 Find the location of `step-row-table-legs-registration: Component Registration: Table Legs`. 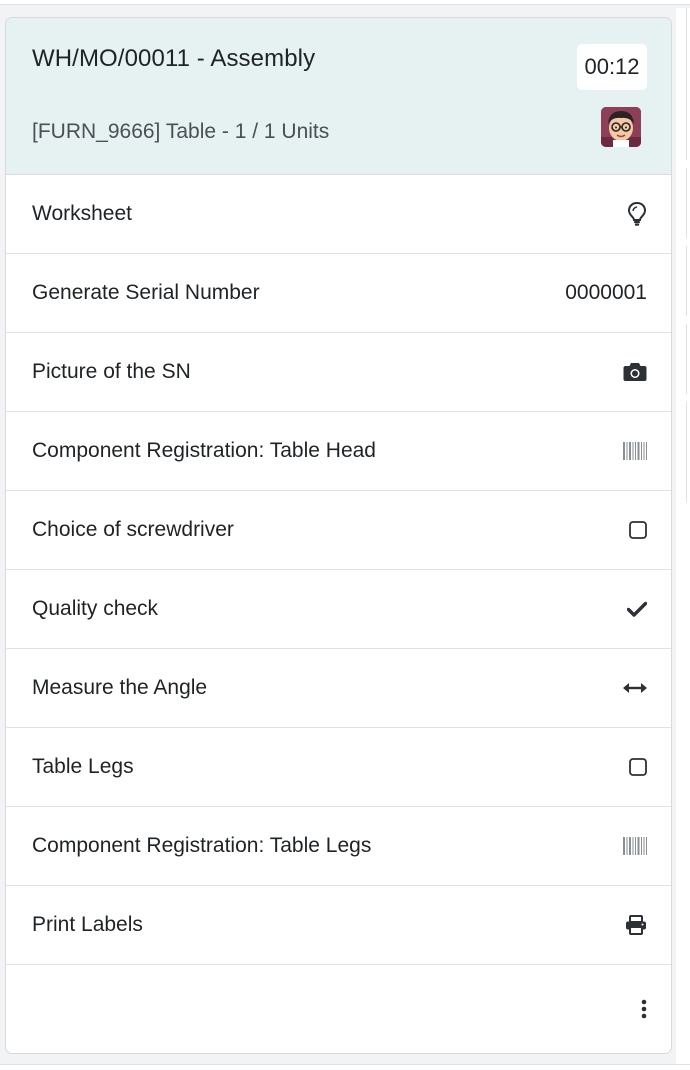

step-row-table-legs-registration: Component Registration: Table Legs is located at coordinates (338, 846).